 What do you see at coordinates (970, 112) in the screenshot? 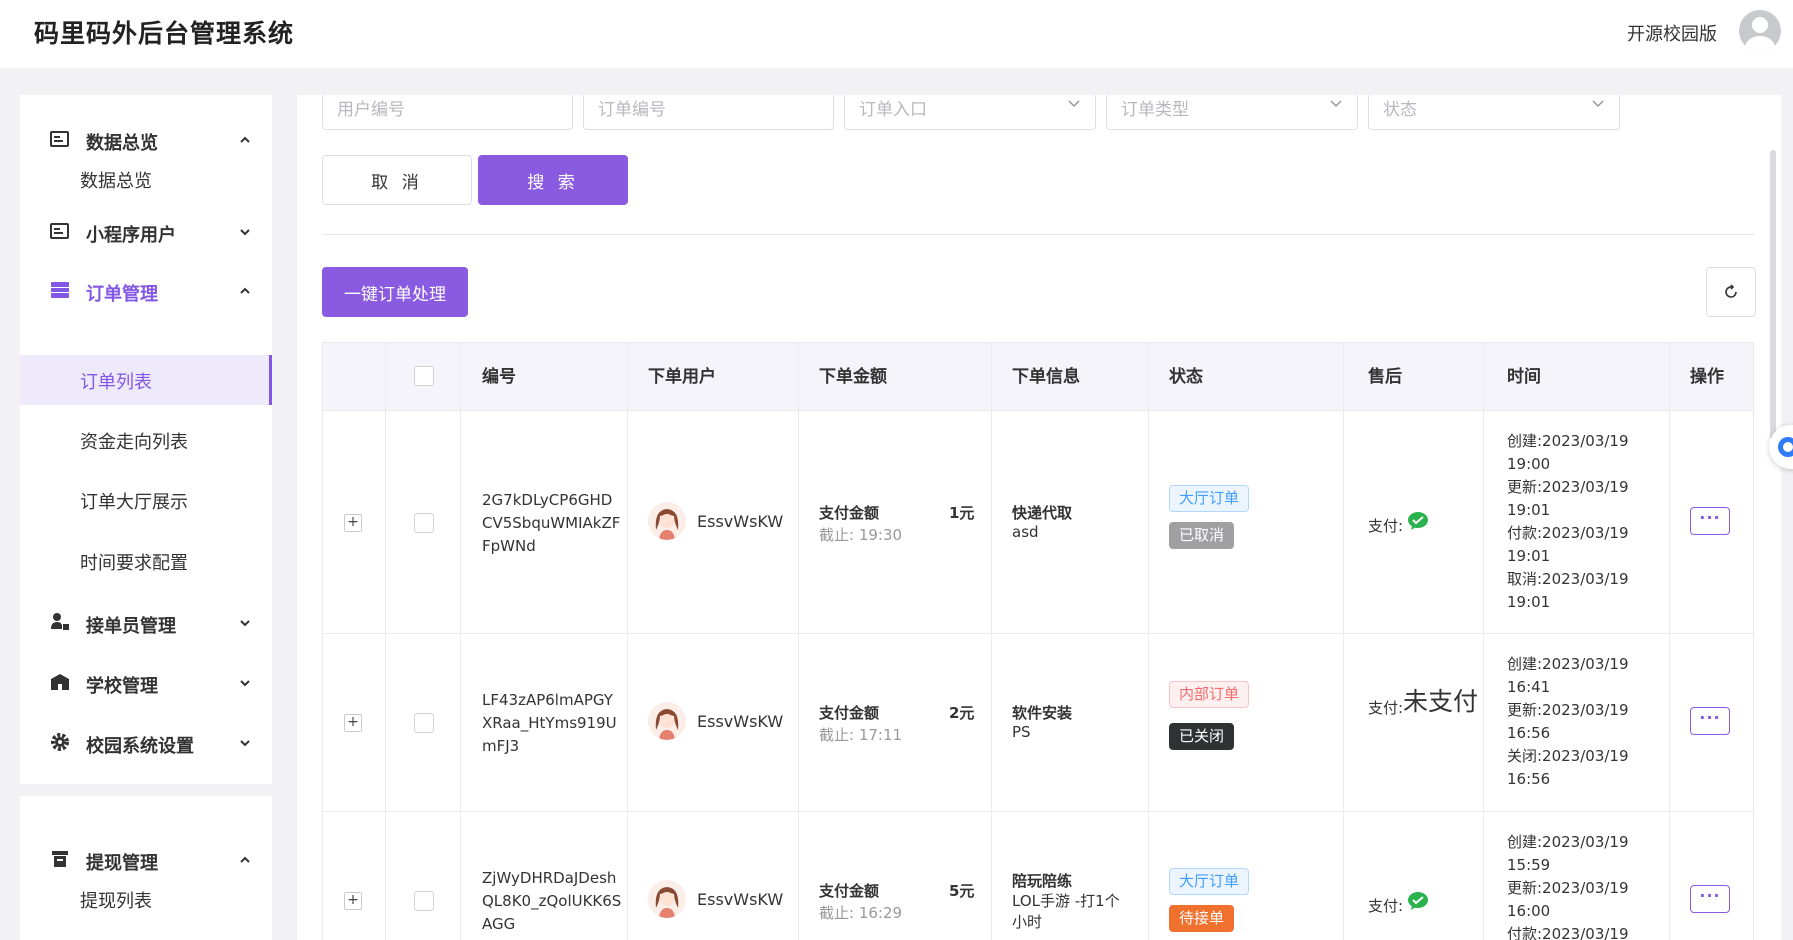
I see `order-entry-select: 订单入口` at bounding box center [970, 112].